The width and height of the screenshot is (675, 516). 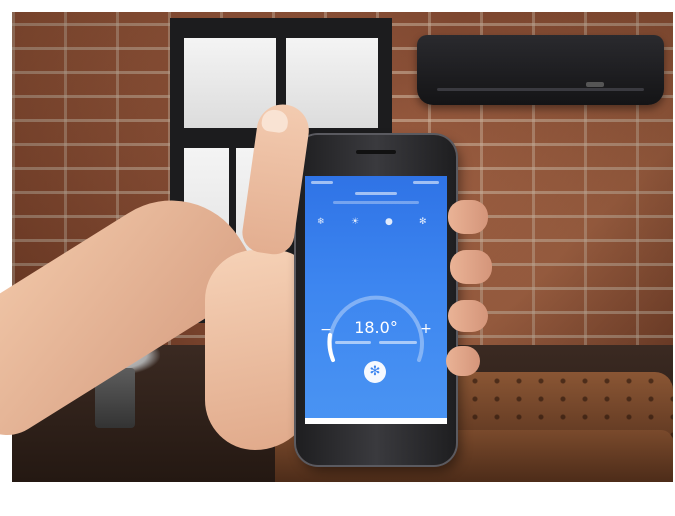 I want to click on decrease-temp-button: −, so click(x=326, y=330).